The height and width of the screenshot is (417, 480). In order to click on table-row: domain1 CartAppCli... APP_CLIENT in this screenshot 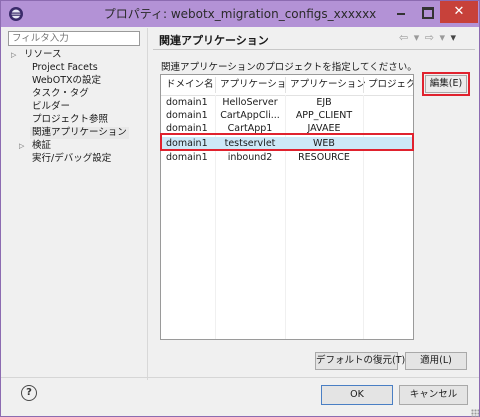, I will do `click(287, 115)`.